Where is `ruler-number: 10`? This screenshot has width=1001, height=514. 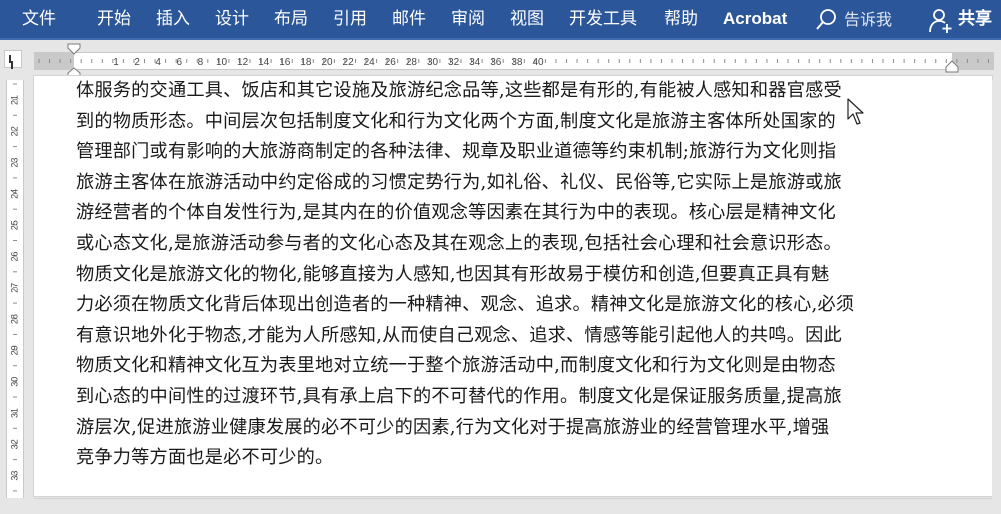
ruler-number: 10 is located at coordinates (222, 62).